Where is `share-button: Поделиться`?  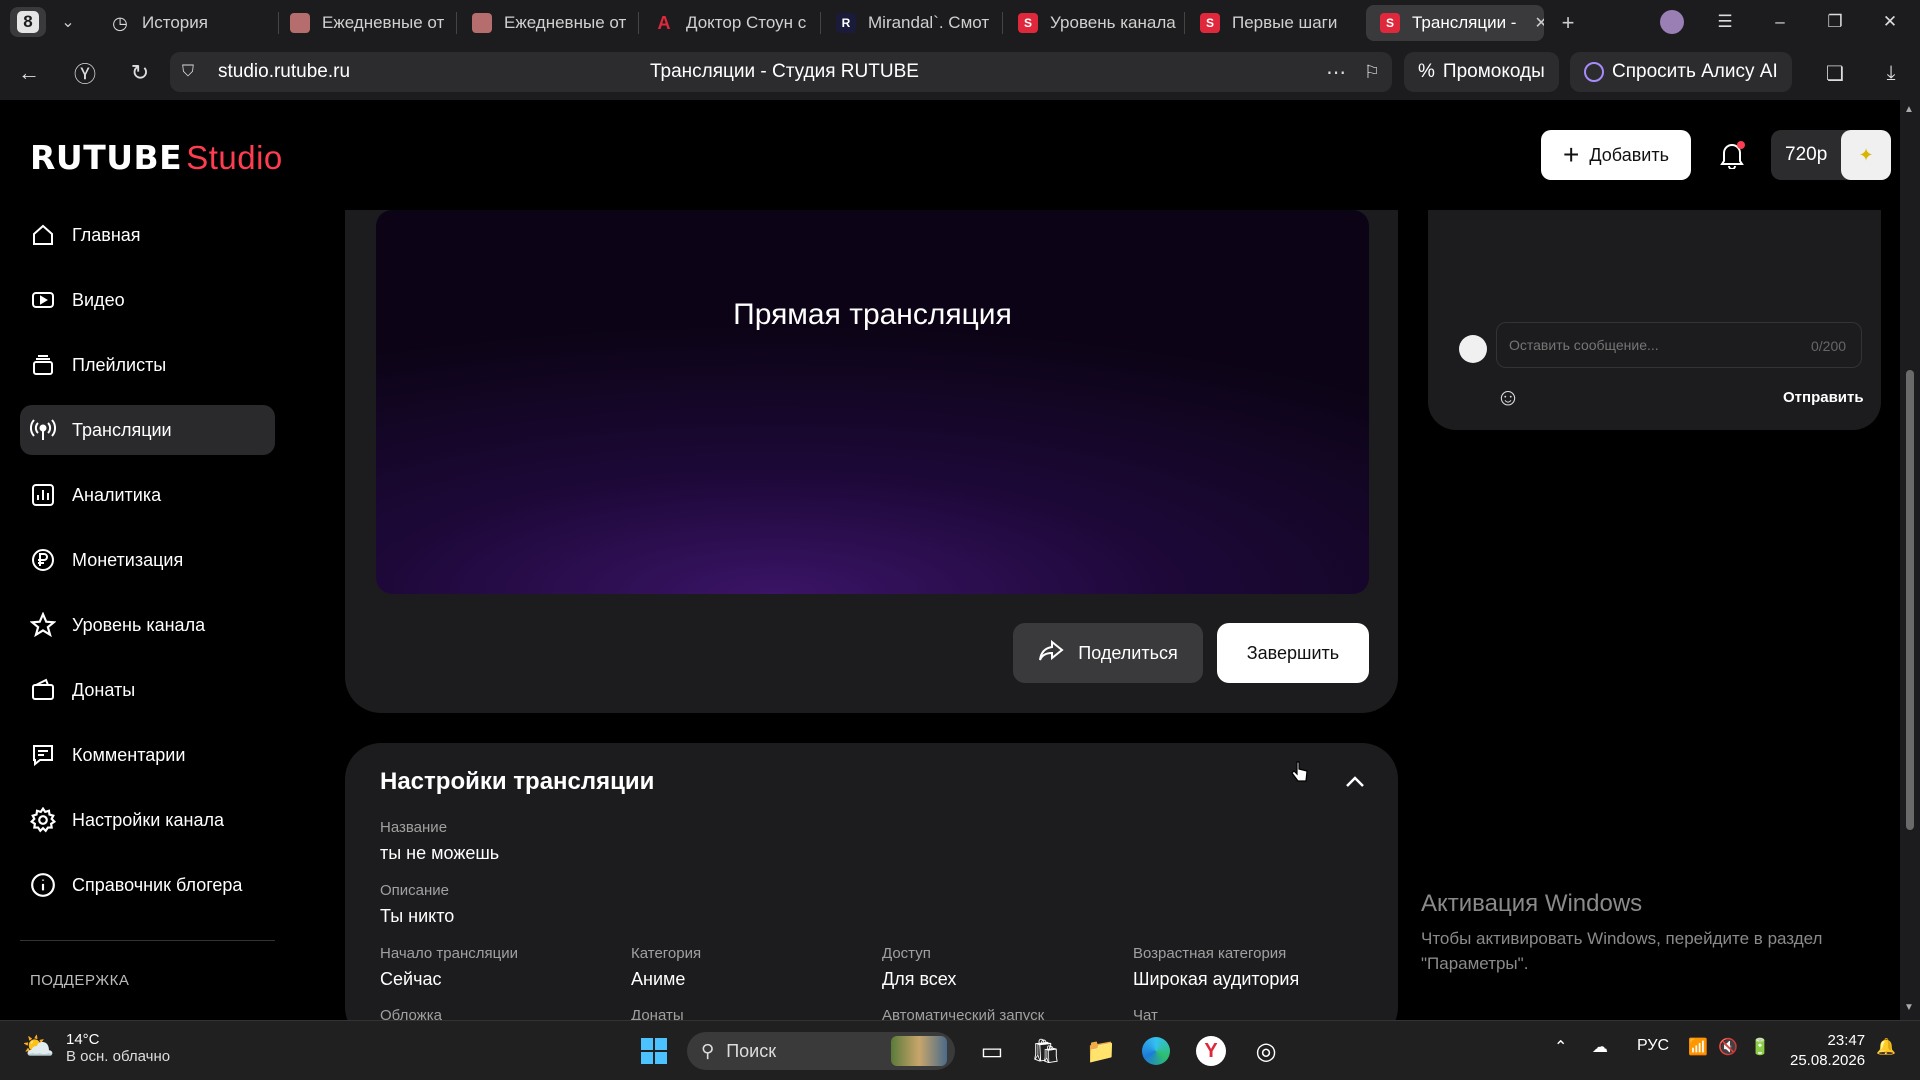
share-button: Поделиться is located at coordinates (1108, 653).